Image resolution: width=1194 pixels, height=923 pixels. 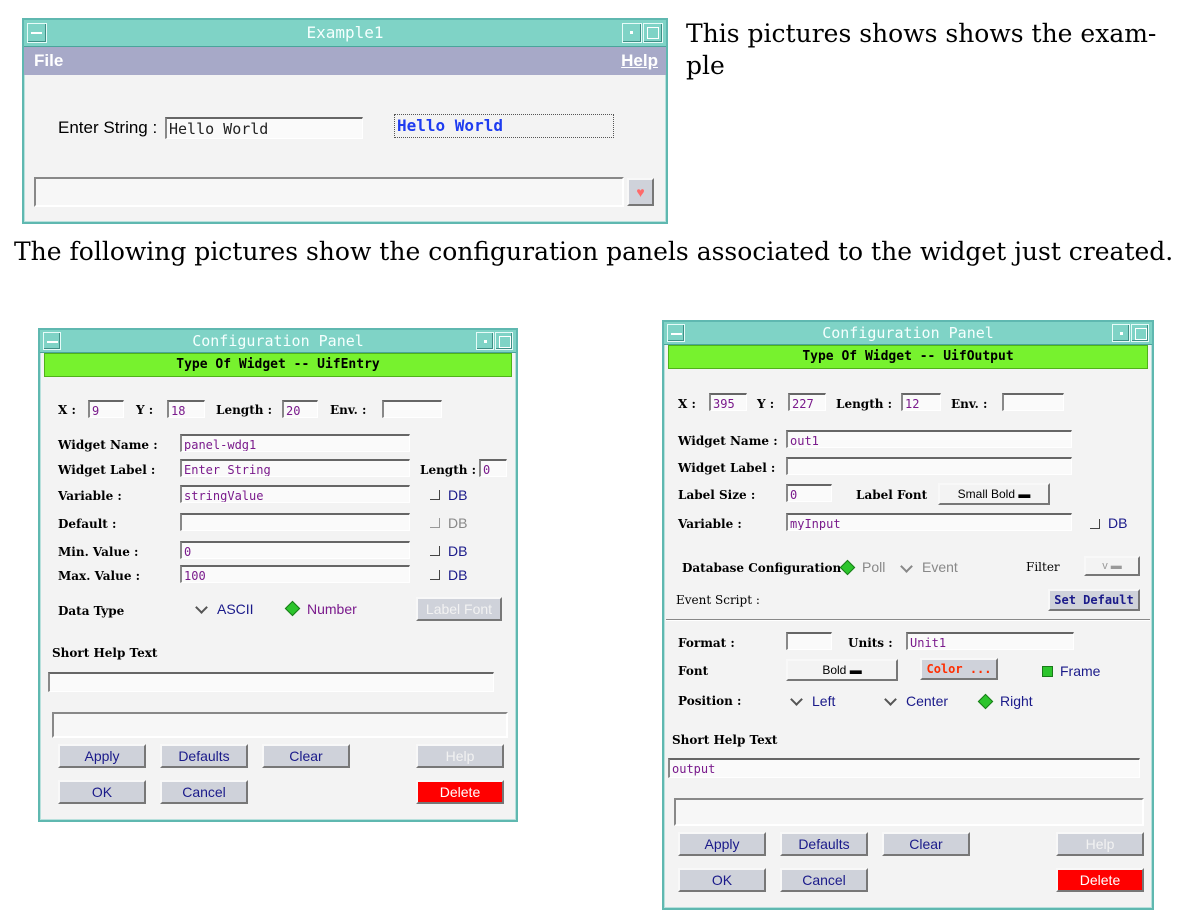 I want to click on intro-line-2: ple, so click(x=705, y=65).